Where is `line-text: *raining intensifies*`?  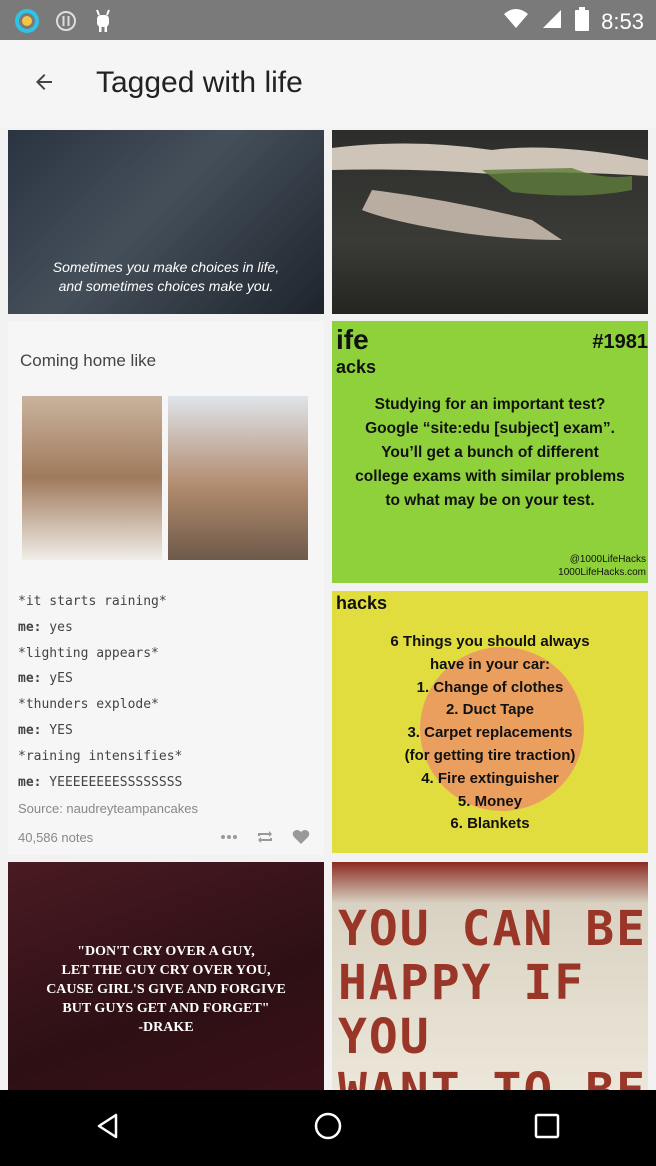 line-text: *raining intensifies* is located at coordinates (100, 756).